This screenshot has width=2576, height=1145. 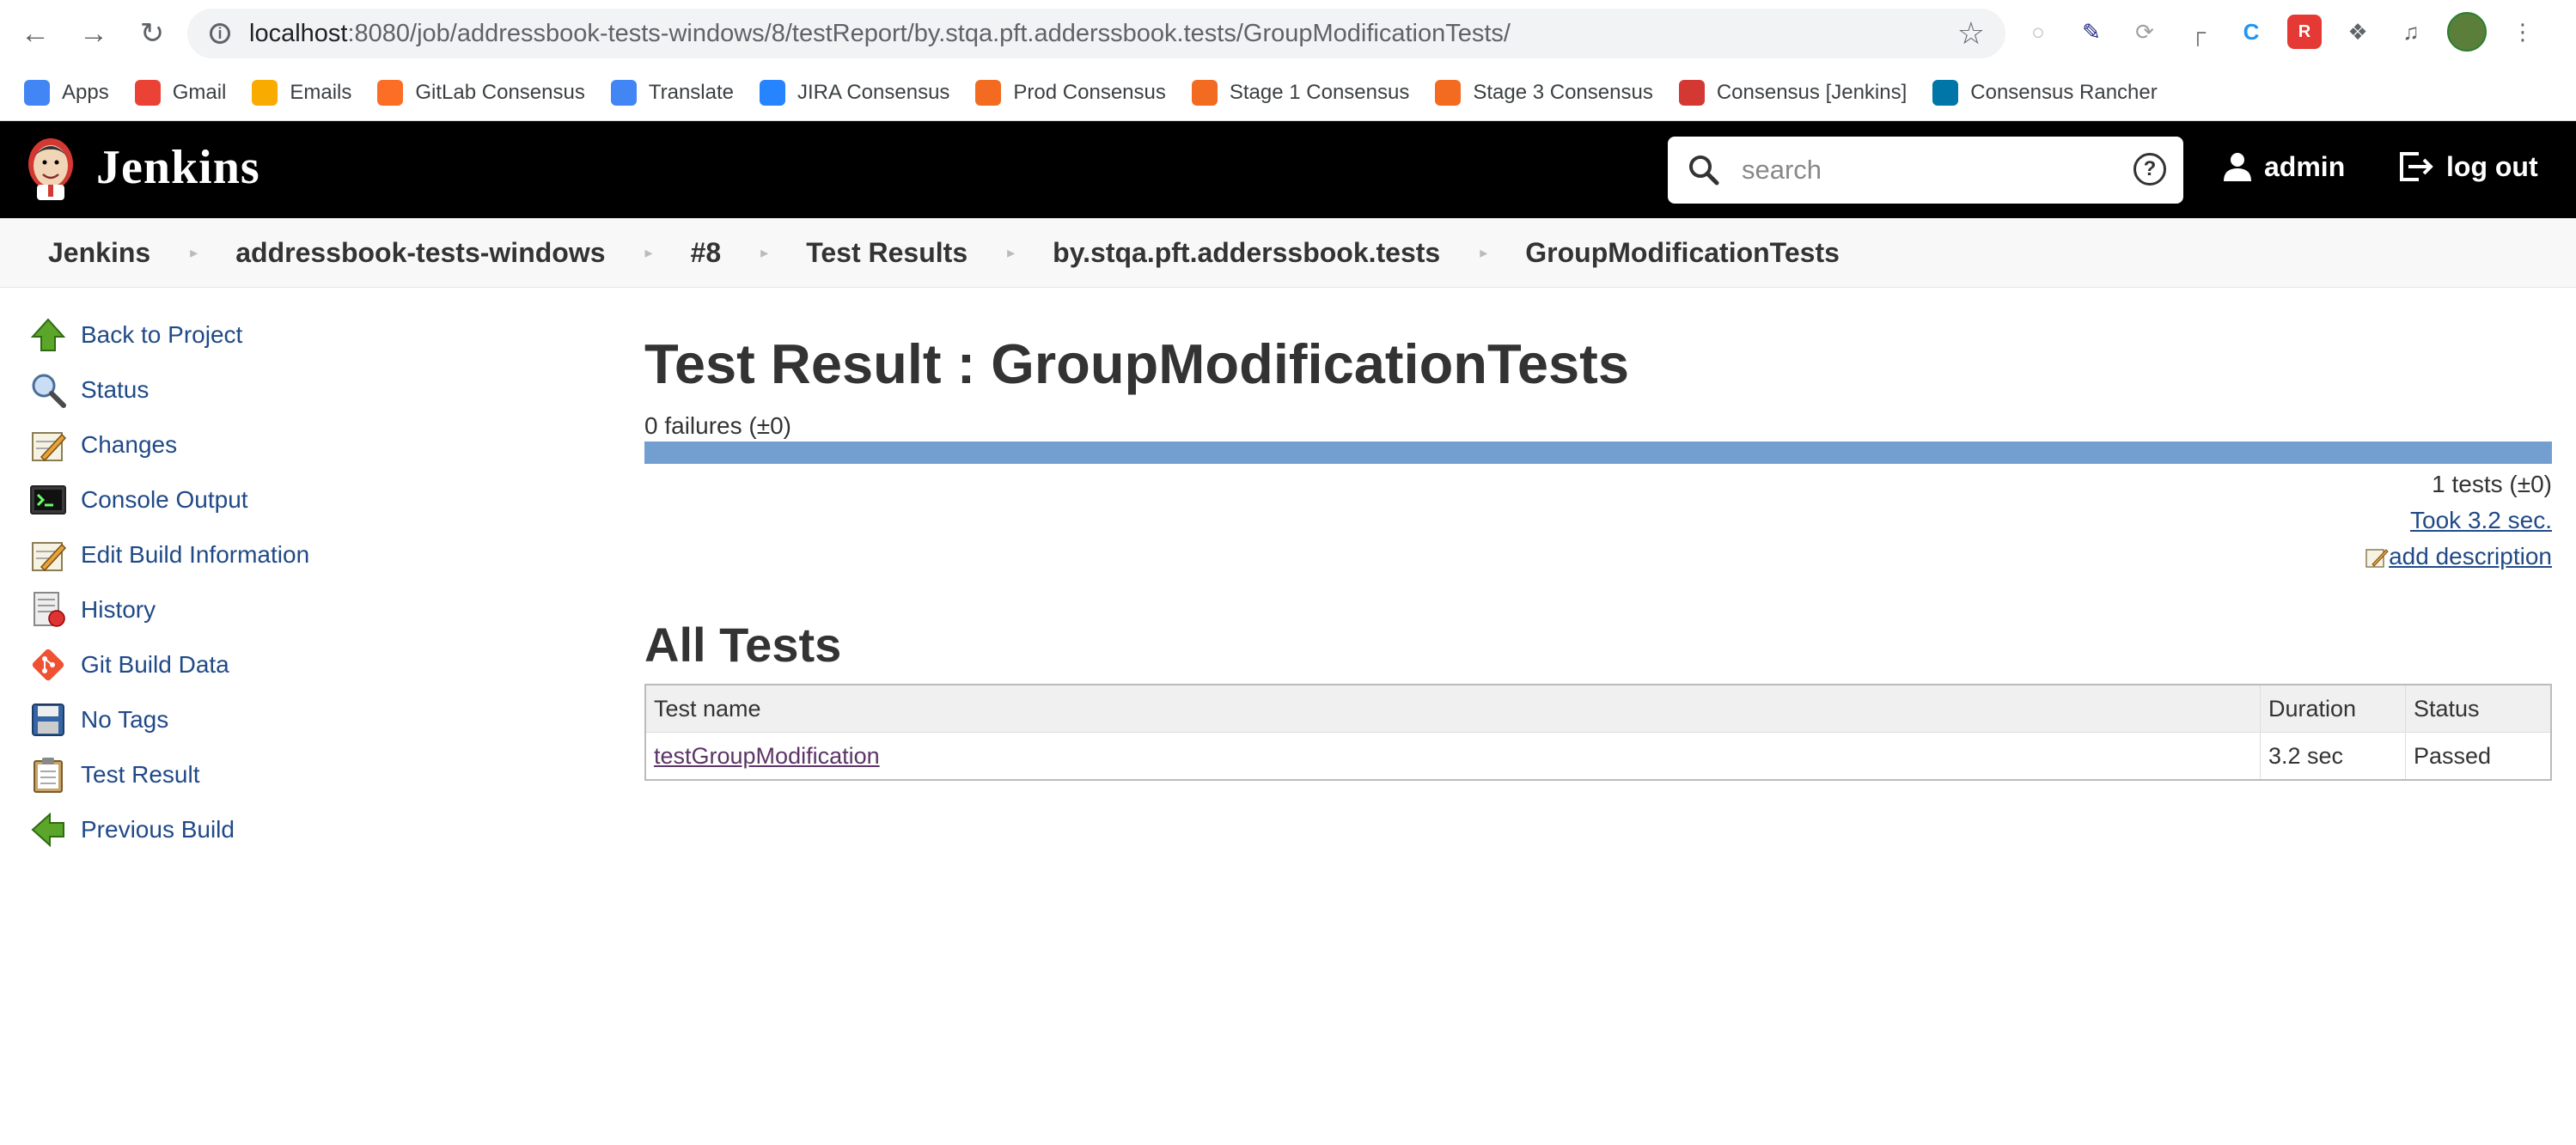 I want to click on search-icon, so click(x=1704, y=170).